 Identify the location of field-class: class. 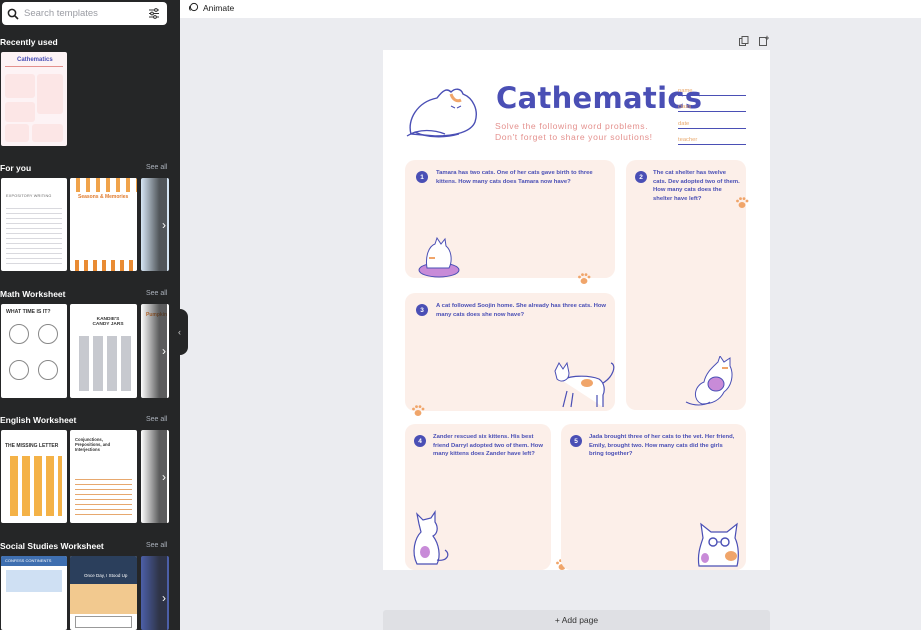
(712, 108).